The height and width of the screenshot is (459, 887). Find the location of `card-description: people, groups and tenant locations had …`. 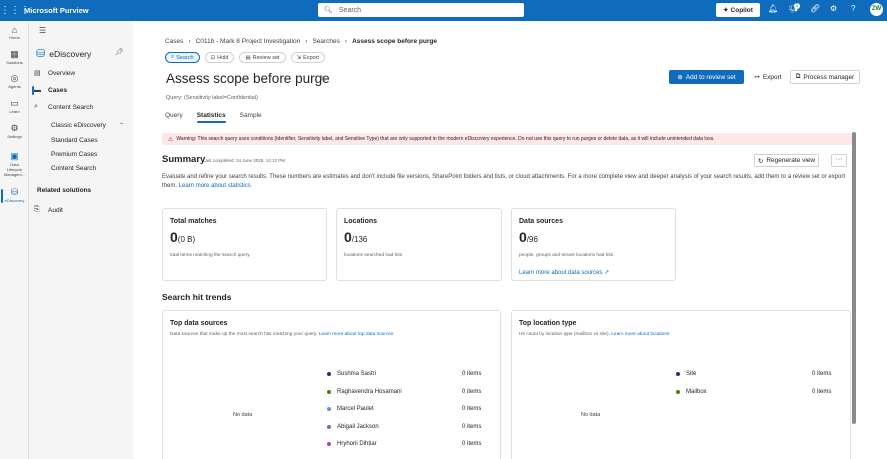

card-description: people, groups and tenant locations had … is located at coordinates (566, 255).